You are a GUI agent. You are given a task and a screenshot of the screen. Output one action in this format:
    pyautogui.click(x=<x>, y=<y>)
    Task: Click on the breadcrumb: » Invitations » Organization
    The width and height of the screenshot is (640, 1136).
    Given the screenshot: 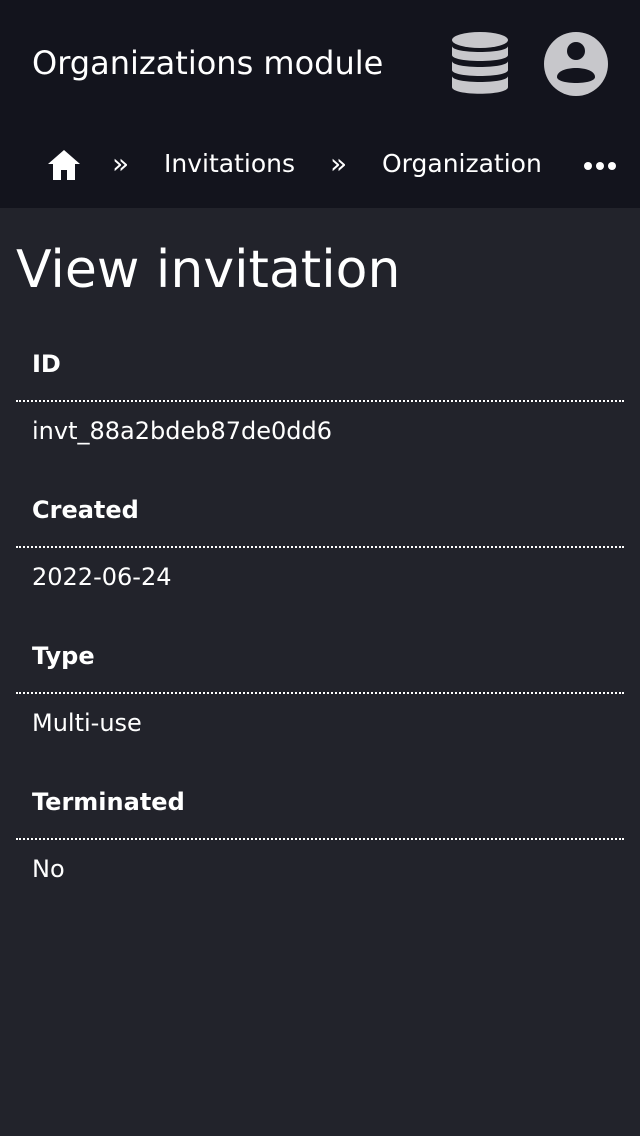 What is the action you would take?
    pyautogui.click(x=320, y=164)
    